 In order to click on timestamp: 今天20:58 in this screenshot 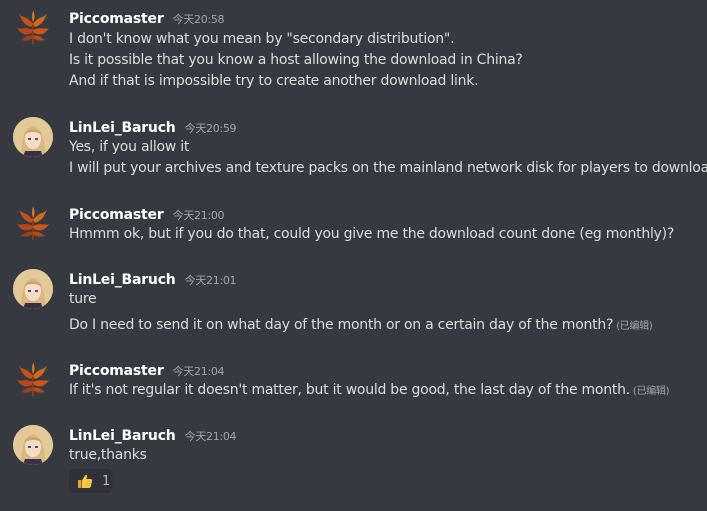, I will do `click(198, 19)`.